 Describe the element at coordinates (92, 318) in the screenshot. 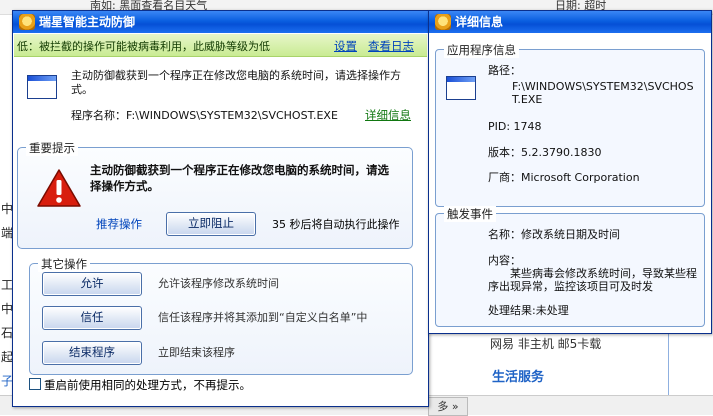

I see `trust-button: 信任` at that location.